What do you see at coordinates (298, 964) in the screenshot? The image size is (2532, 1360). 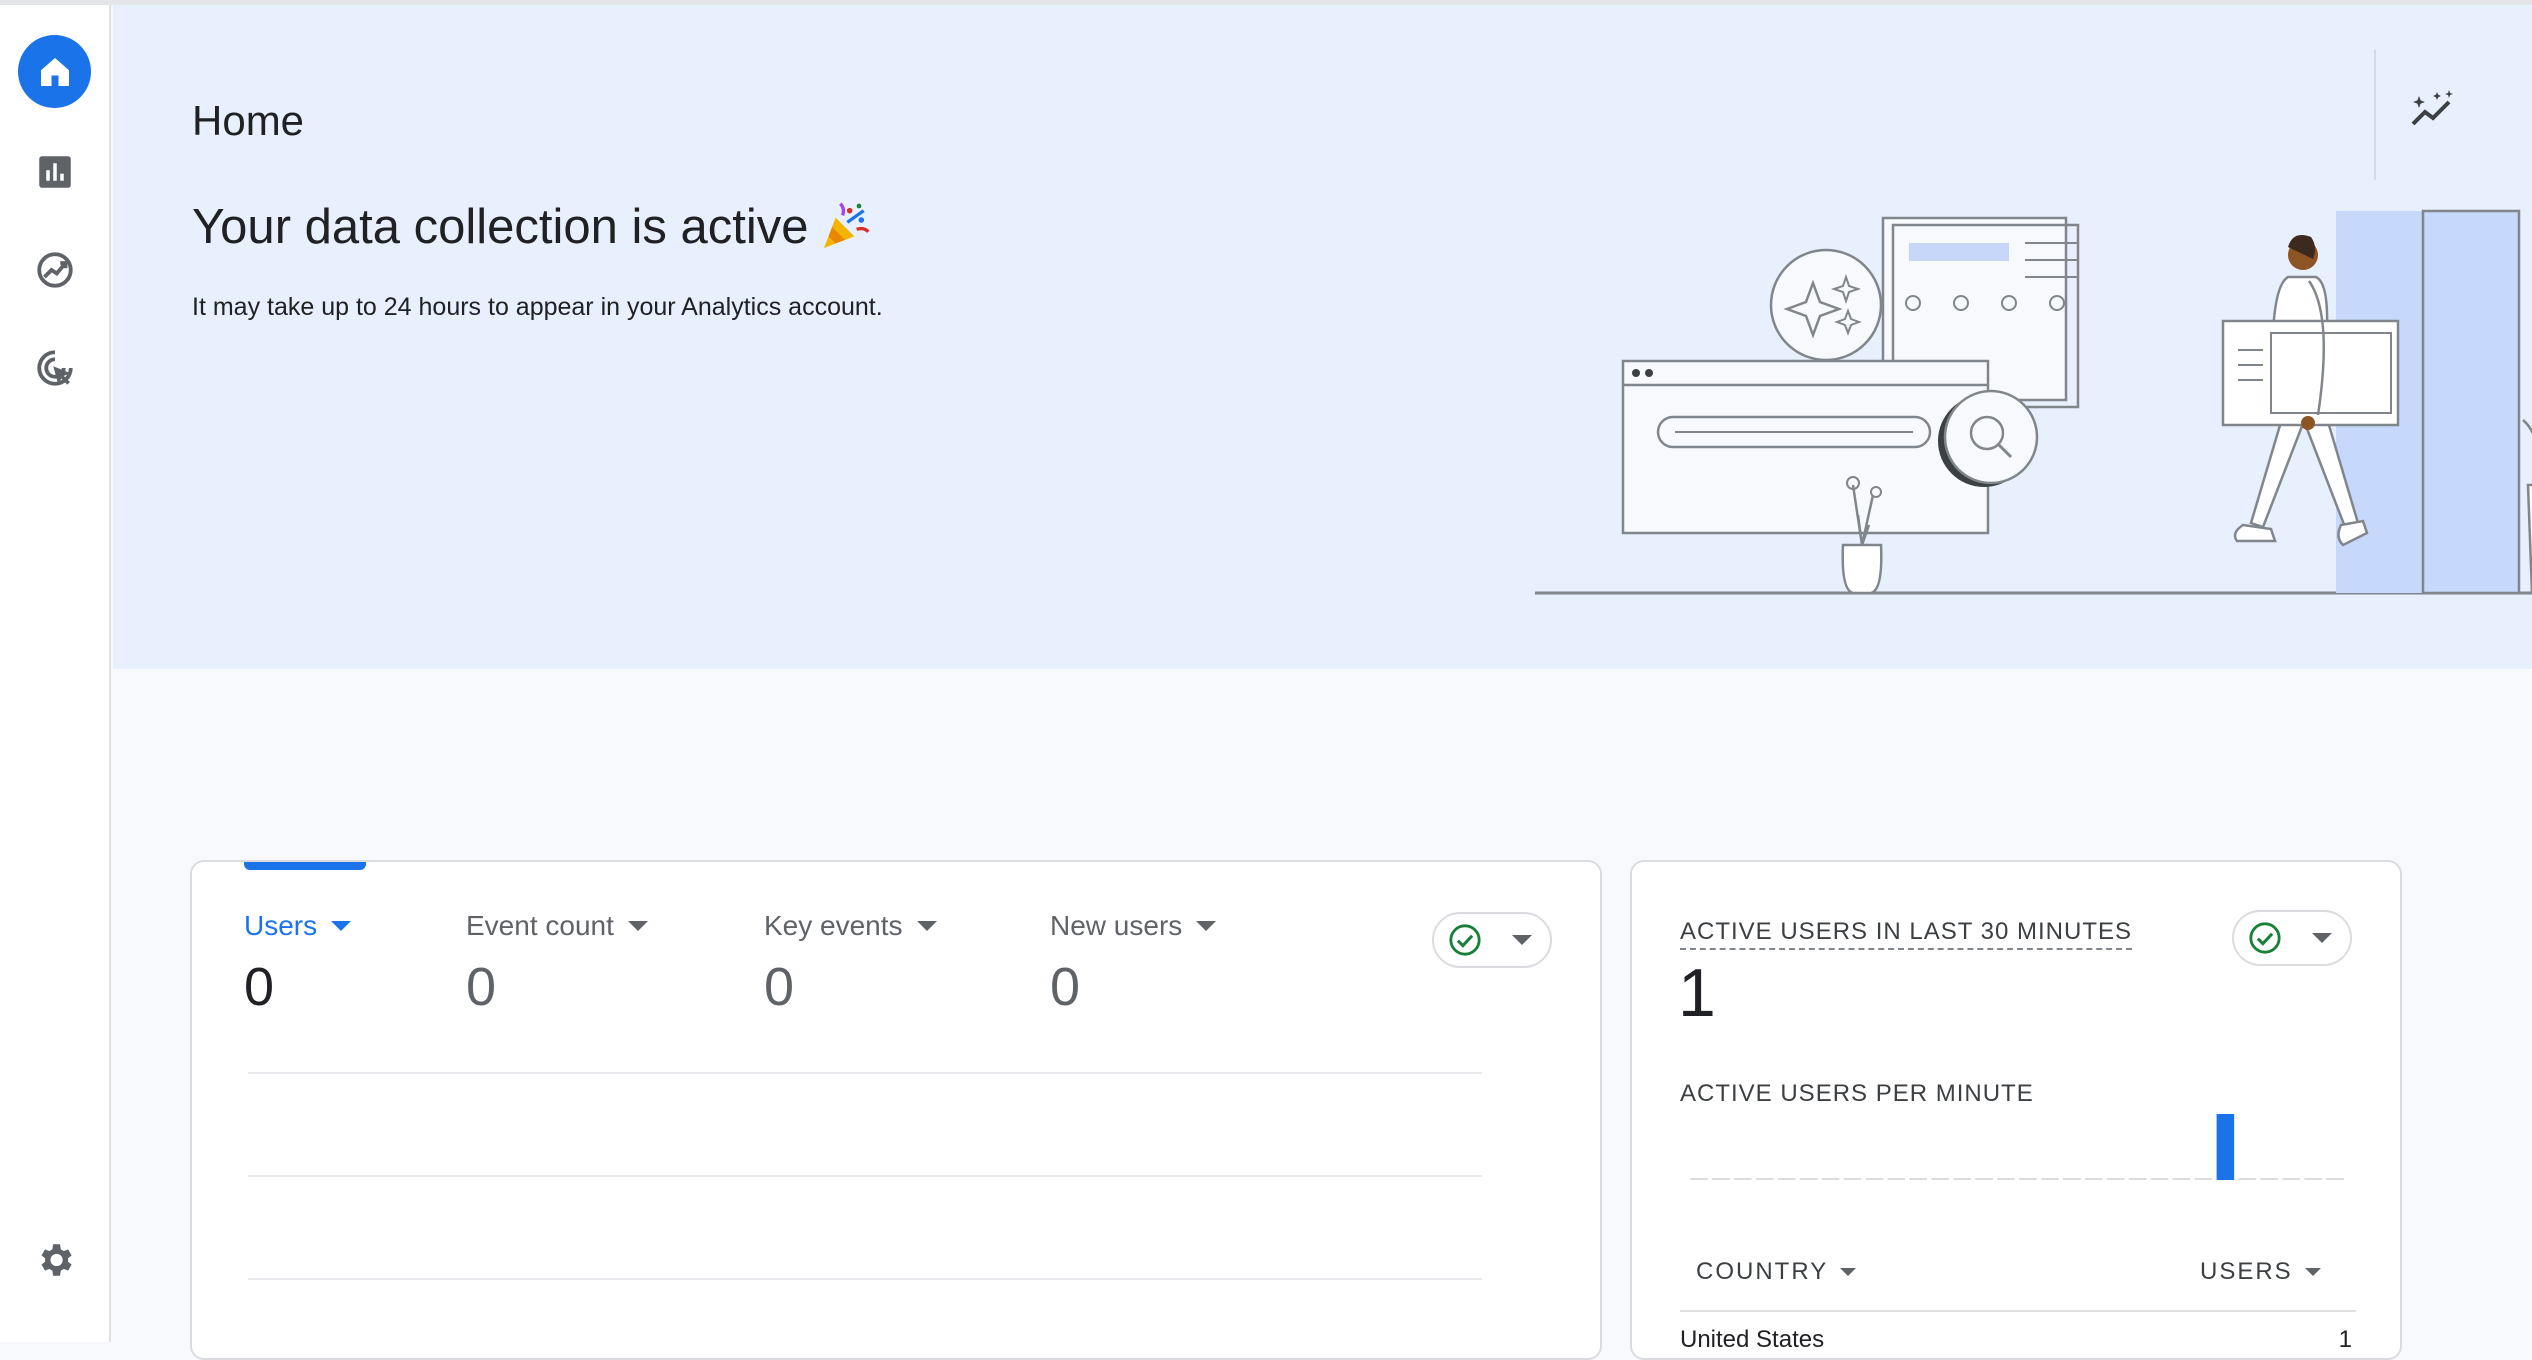 I see `metric-users: Users 0` at bounding box center [298, 964].